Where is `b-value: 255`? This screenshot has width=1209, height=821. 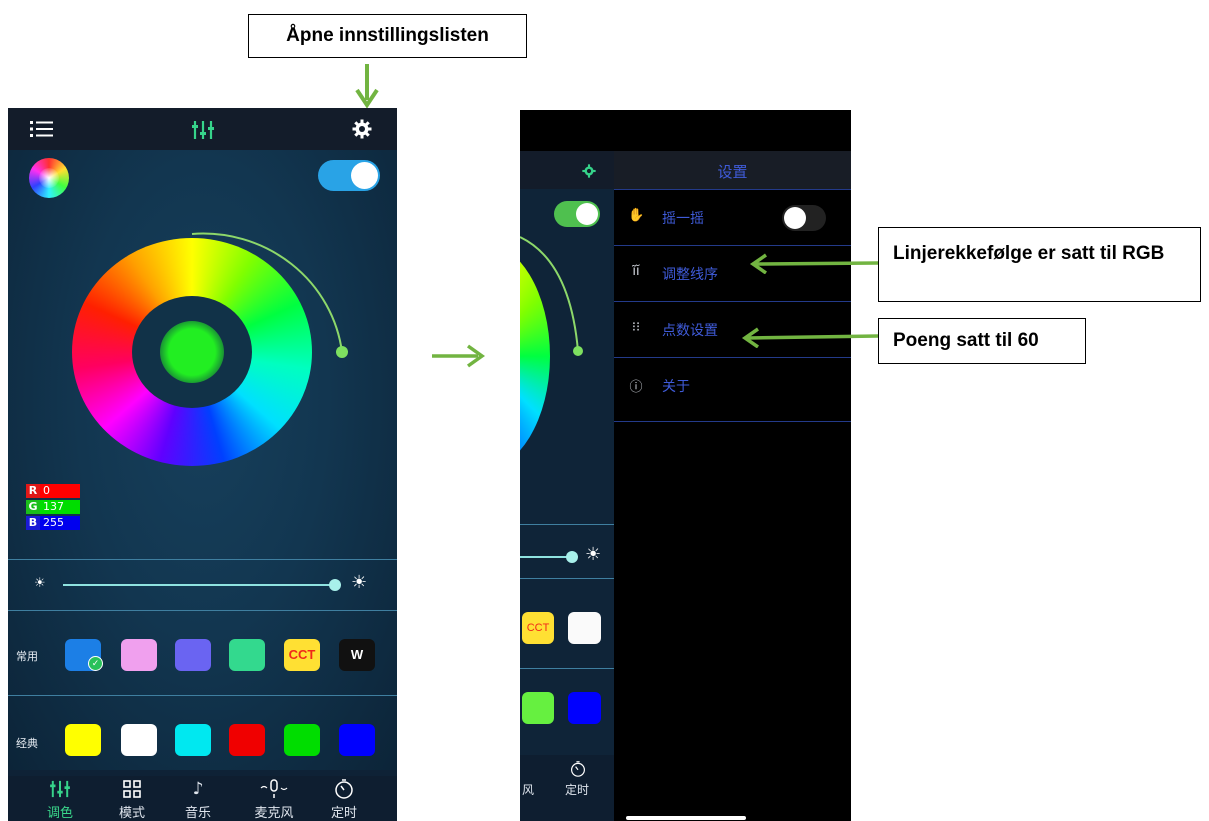
b-value: 255 is located at coordinates (60, 523).